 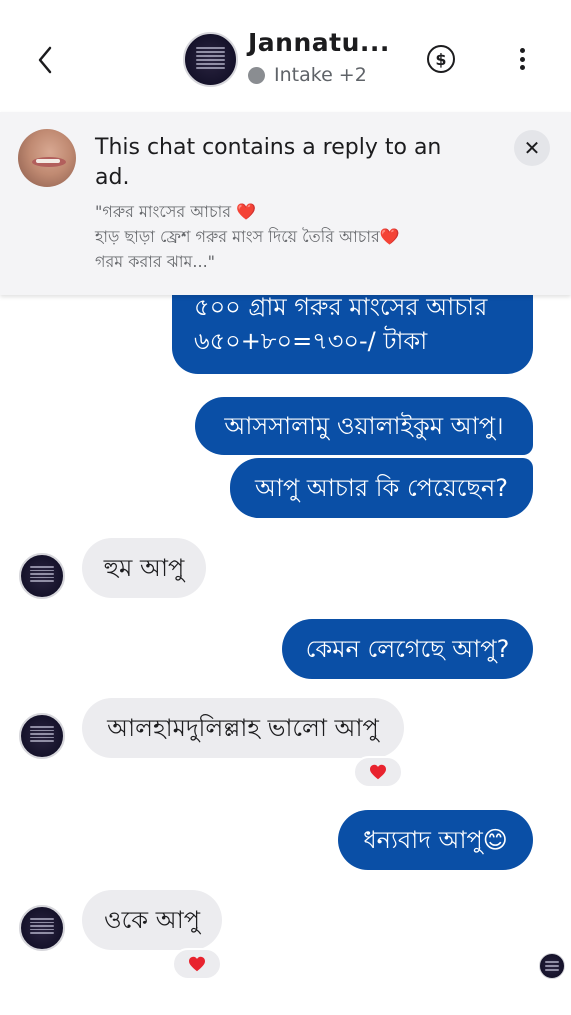 I want to click on contact-status: Intake +2, so click(x=307, y=75).